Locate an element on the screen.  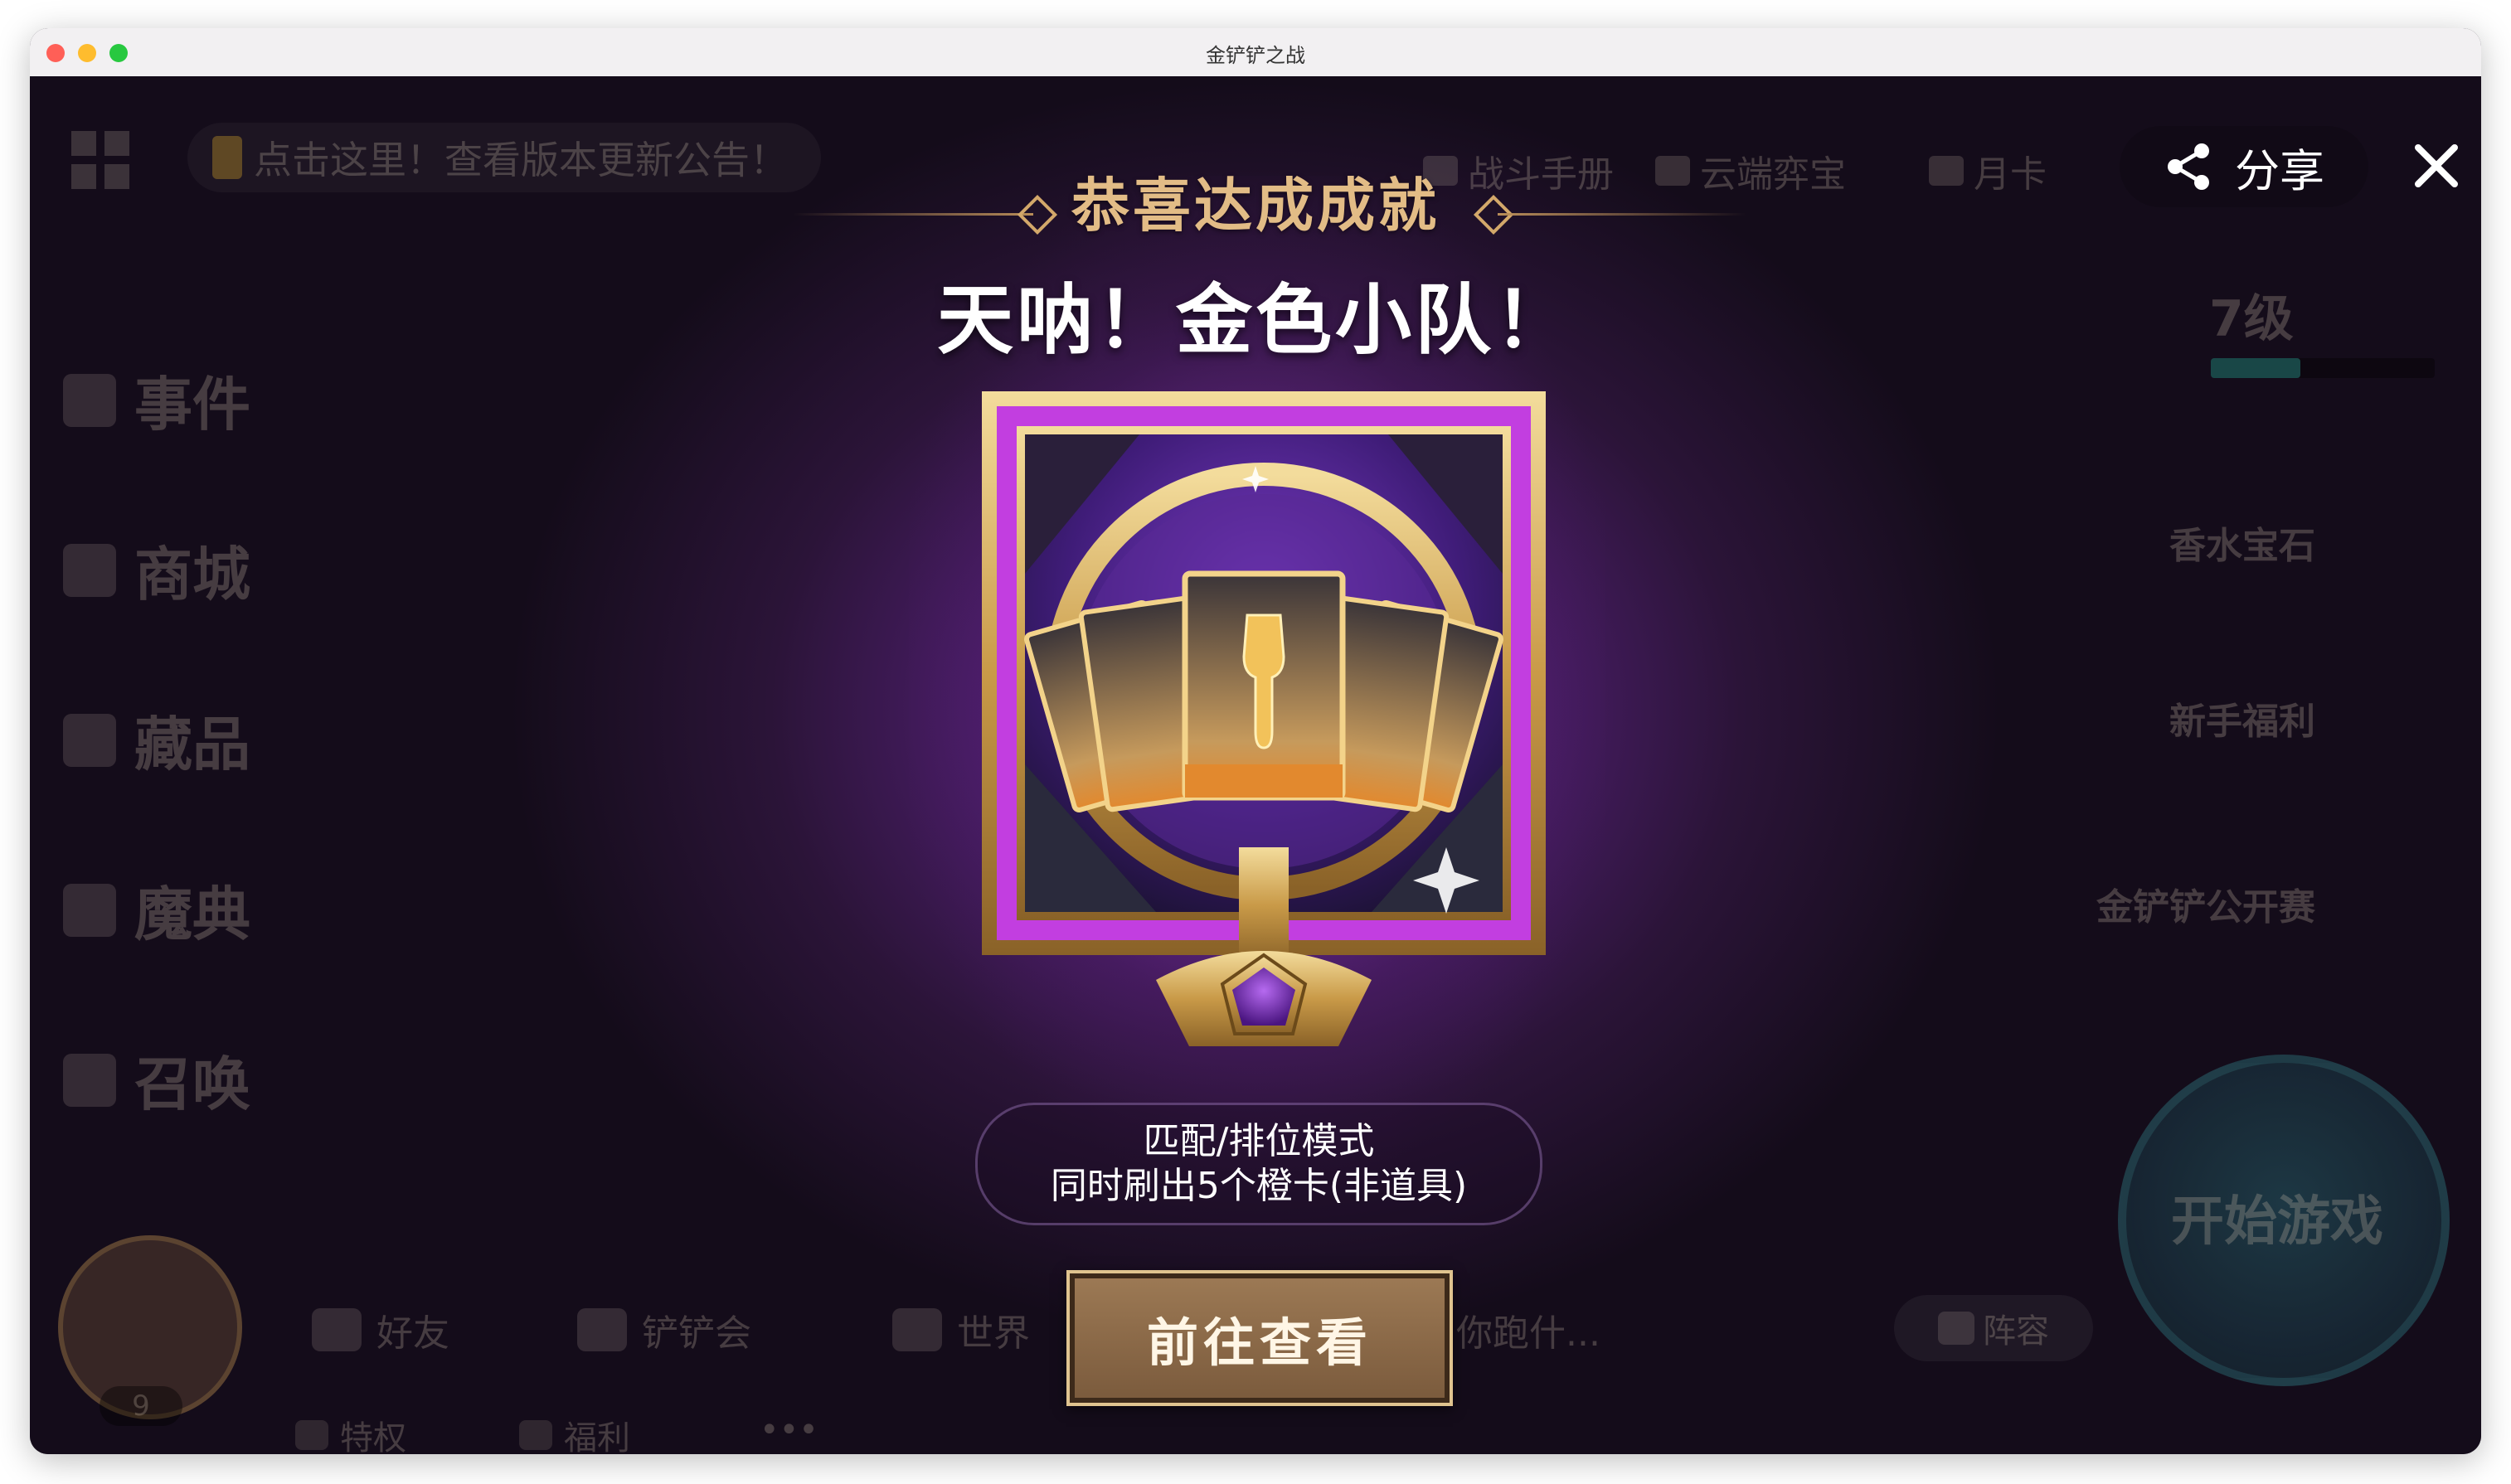
lineup-icon is located at coordinates (1956, 1329).